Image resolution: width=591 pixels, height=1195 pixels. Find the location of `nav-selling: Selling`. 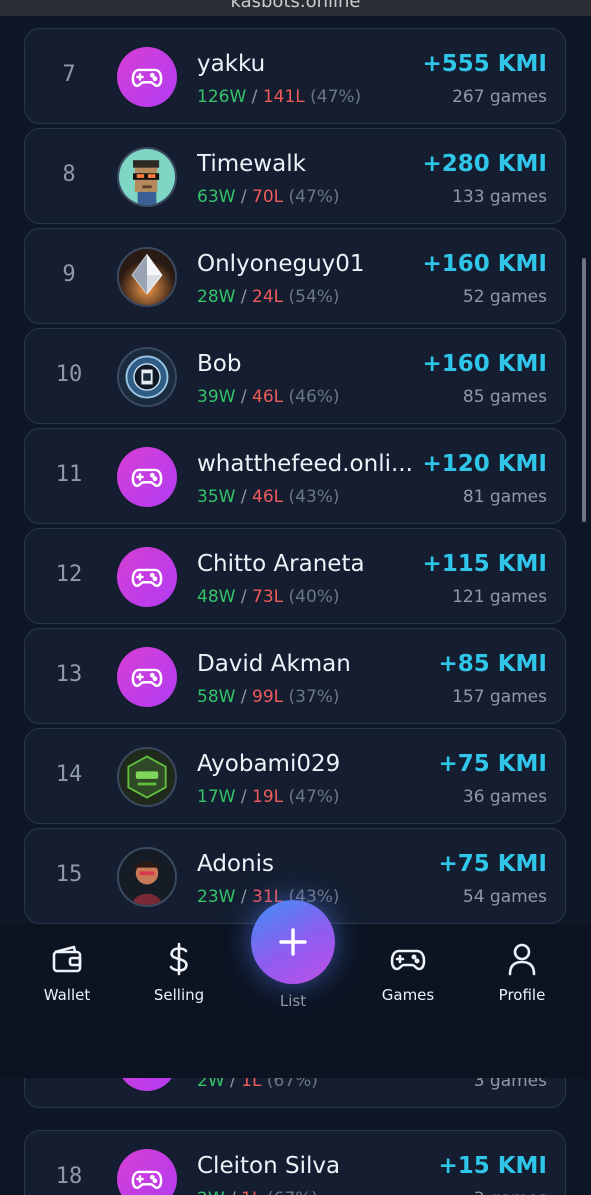

nav-selling: Selling is located at coordinates (179, 973).